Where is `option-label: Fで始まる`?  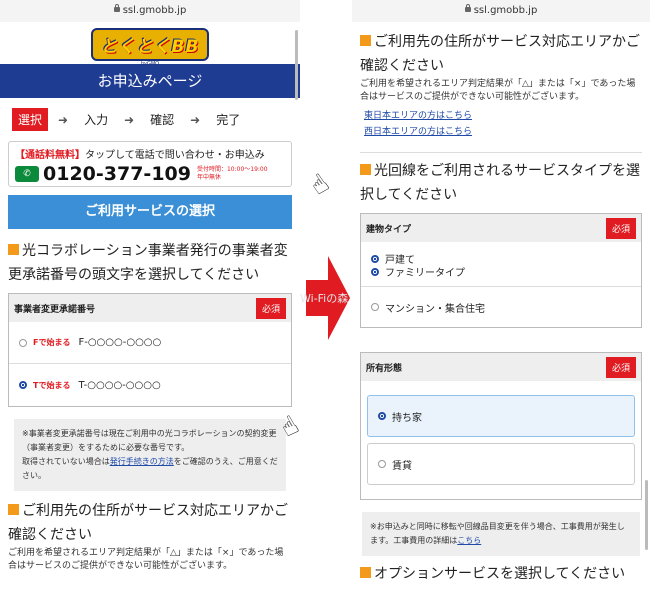
option-label: Fで始まる is located at coordinates (52, 342).